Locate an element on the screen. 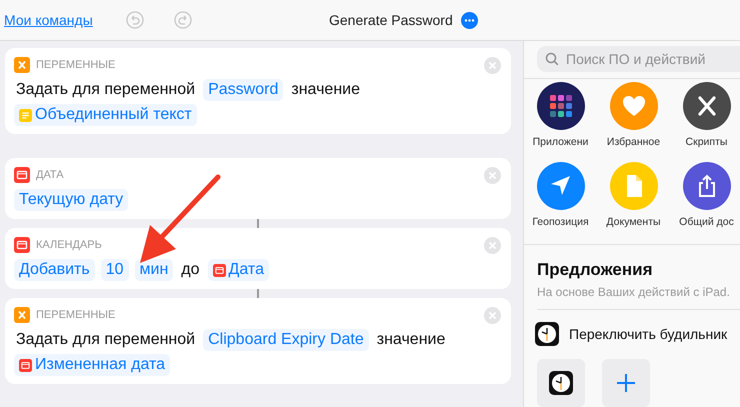  category-item: Общий дос is located at coordinates (705, 201).